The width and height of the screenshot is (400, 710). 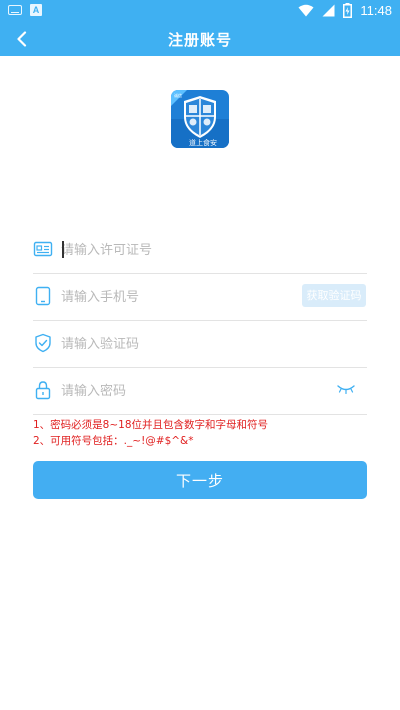 I want to click on app-bar: 注册账号, so click(x=200, y=39).